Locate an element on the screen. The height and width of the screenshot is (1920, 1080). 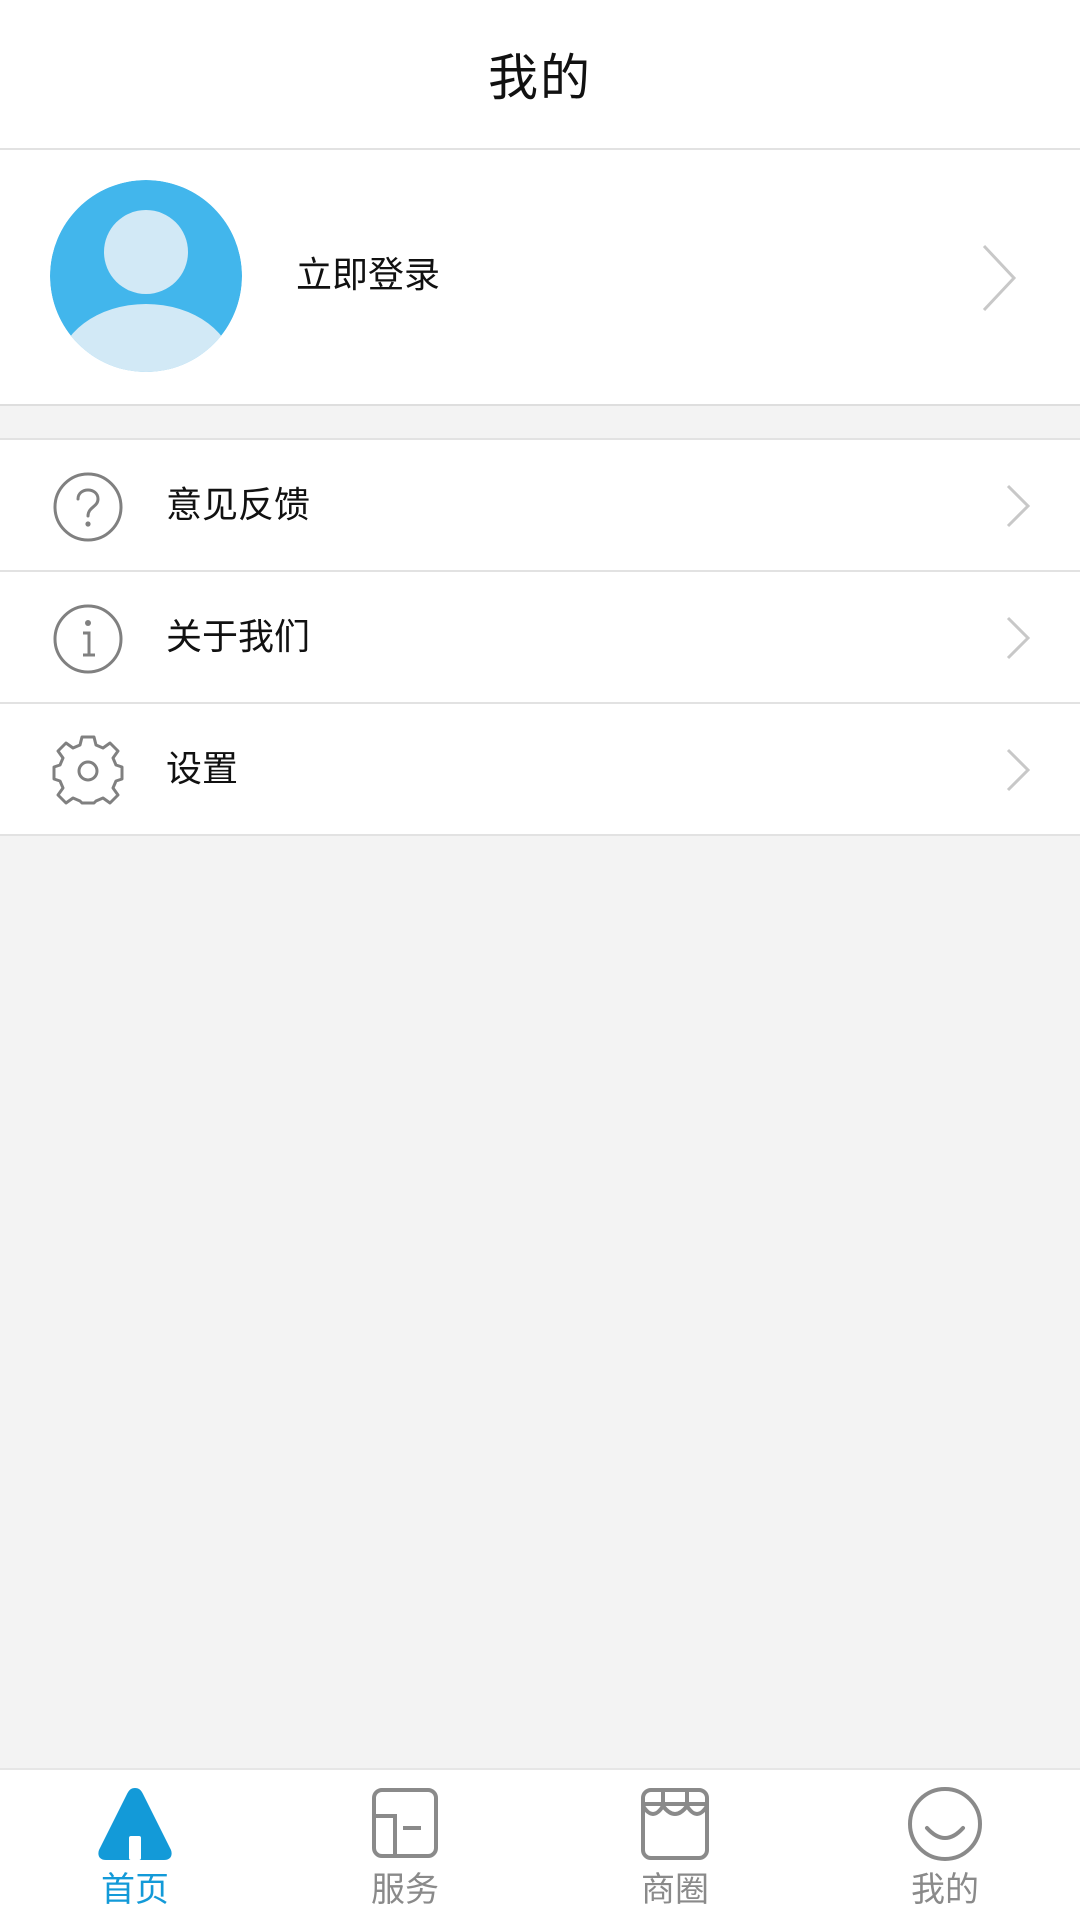
tab-label-store: 商圈 is located at coordinates (675, 1890).